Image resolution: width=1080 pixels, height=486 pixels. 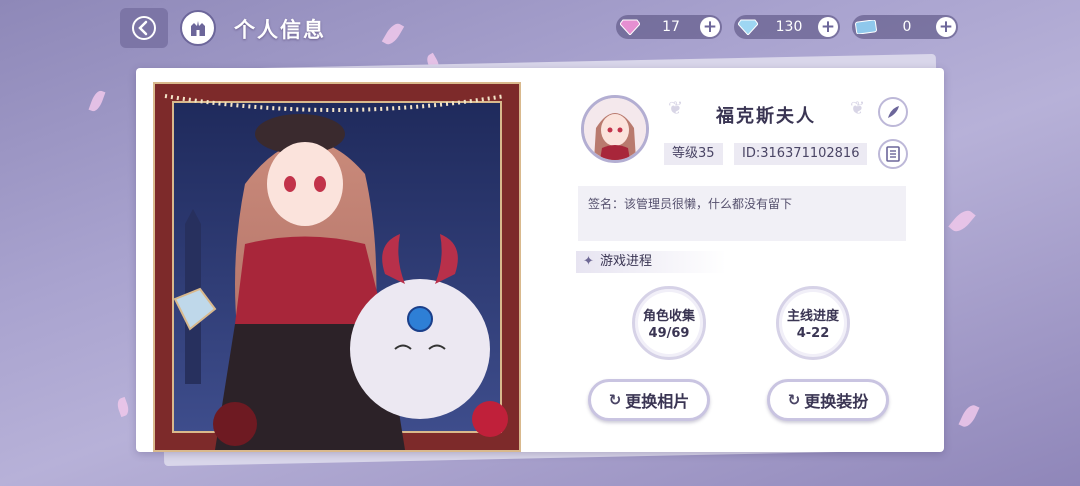 I want to click on stat-value: 49/69, so click(x=669, y=333).